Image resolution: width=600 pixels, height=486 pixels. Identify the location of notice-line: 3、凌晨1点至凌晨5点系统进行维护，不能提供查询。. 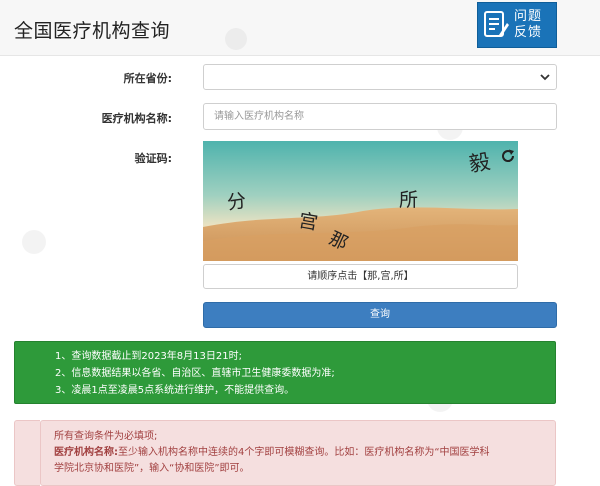
(175, 390).